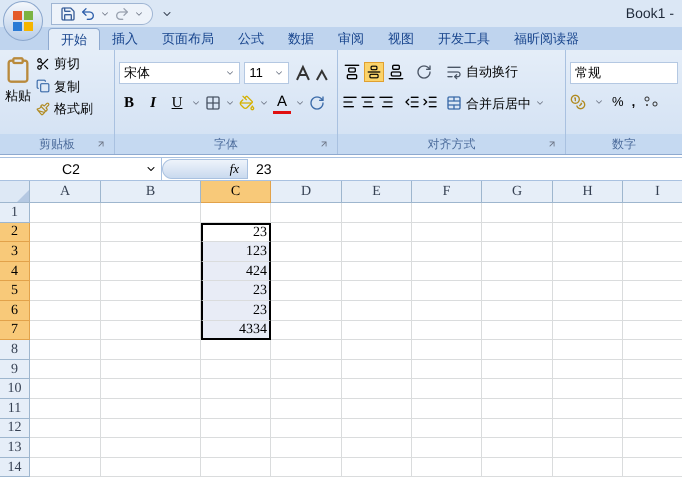 The height and width of the screenshot is (479, 682). Describe the element at coordinates (15, 213) in the screenshot. I see `row-header: 1` at that location.